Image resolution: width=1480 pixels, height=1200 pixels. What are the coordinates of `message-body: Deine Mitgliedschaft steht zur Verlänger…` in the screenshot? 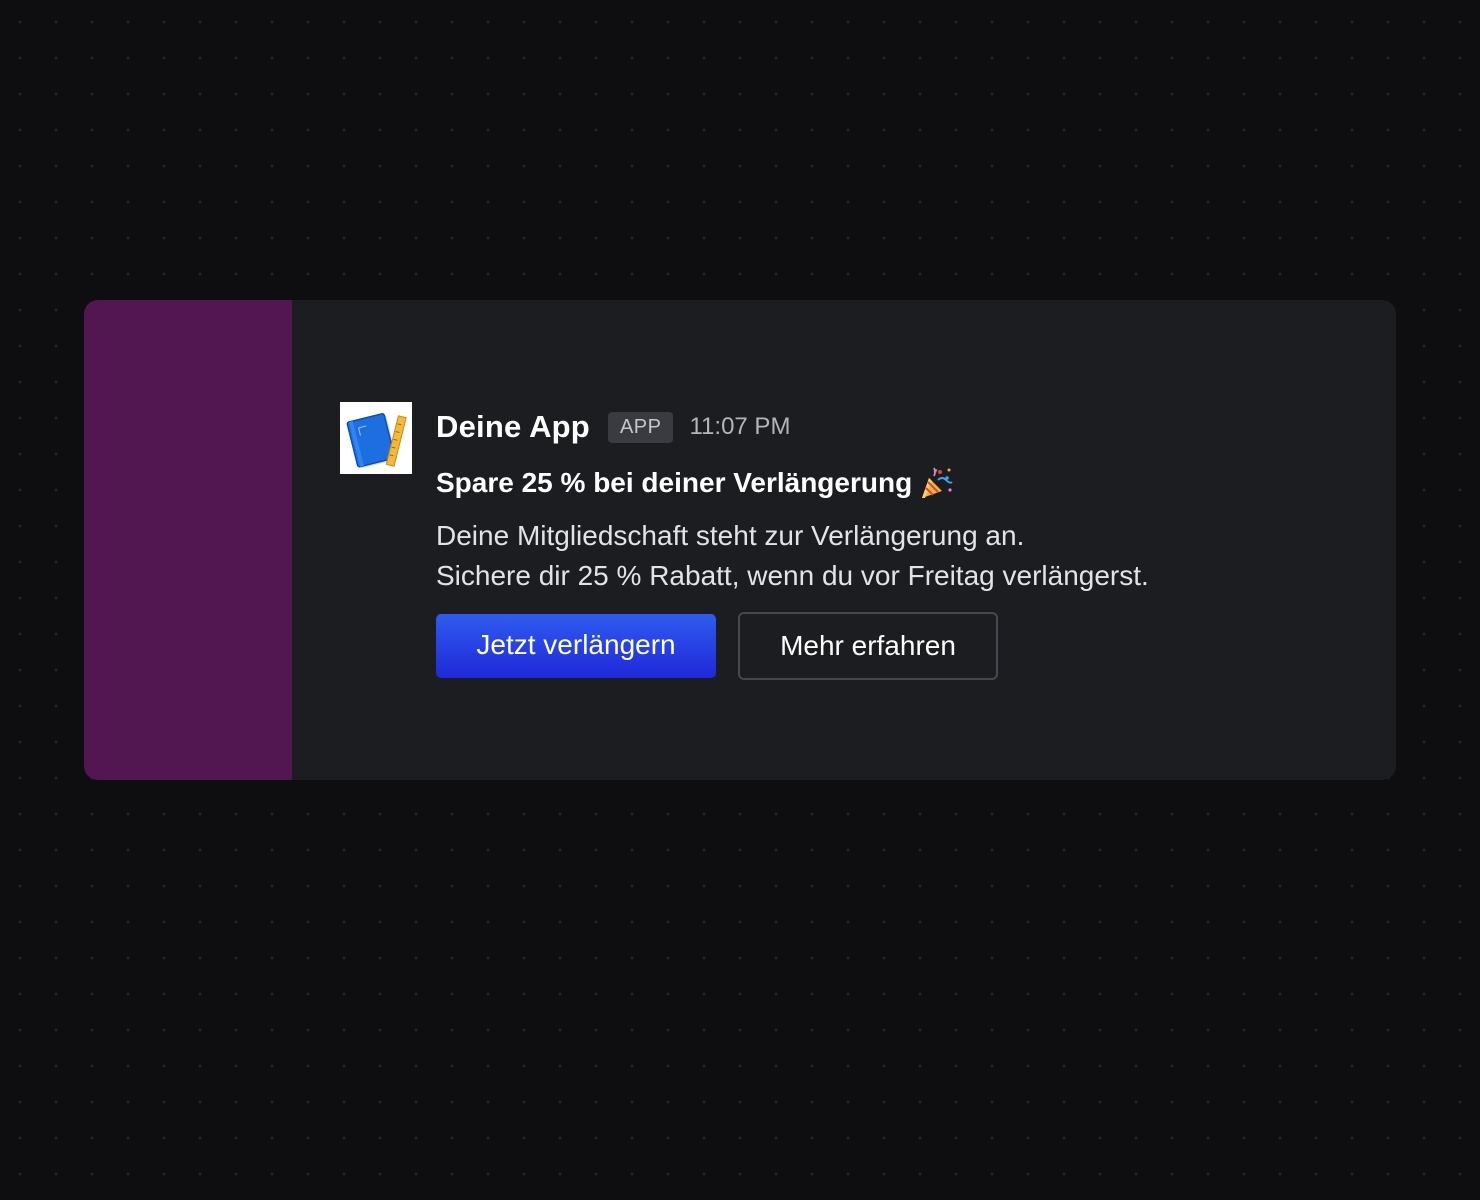 It's located at (792, 556).